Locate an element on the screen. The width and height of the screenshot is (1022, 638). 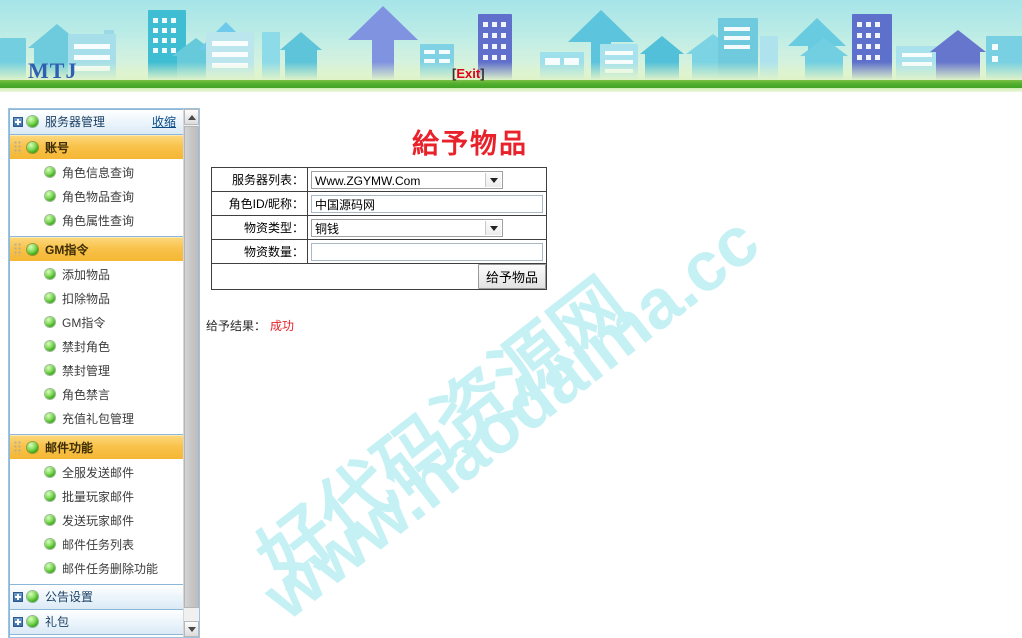
sidebar-group: GM指令 添加物品 扣除物品 GM指令 禁封角色 禁封管理 角色禁言 充值礼包管理 is located at coordinates (97, 336).